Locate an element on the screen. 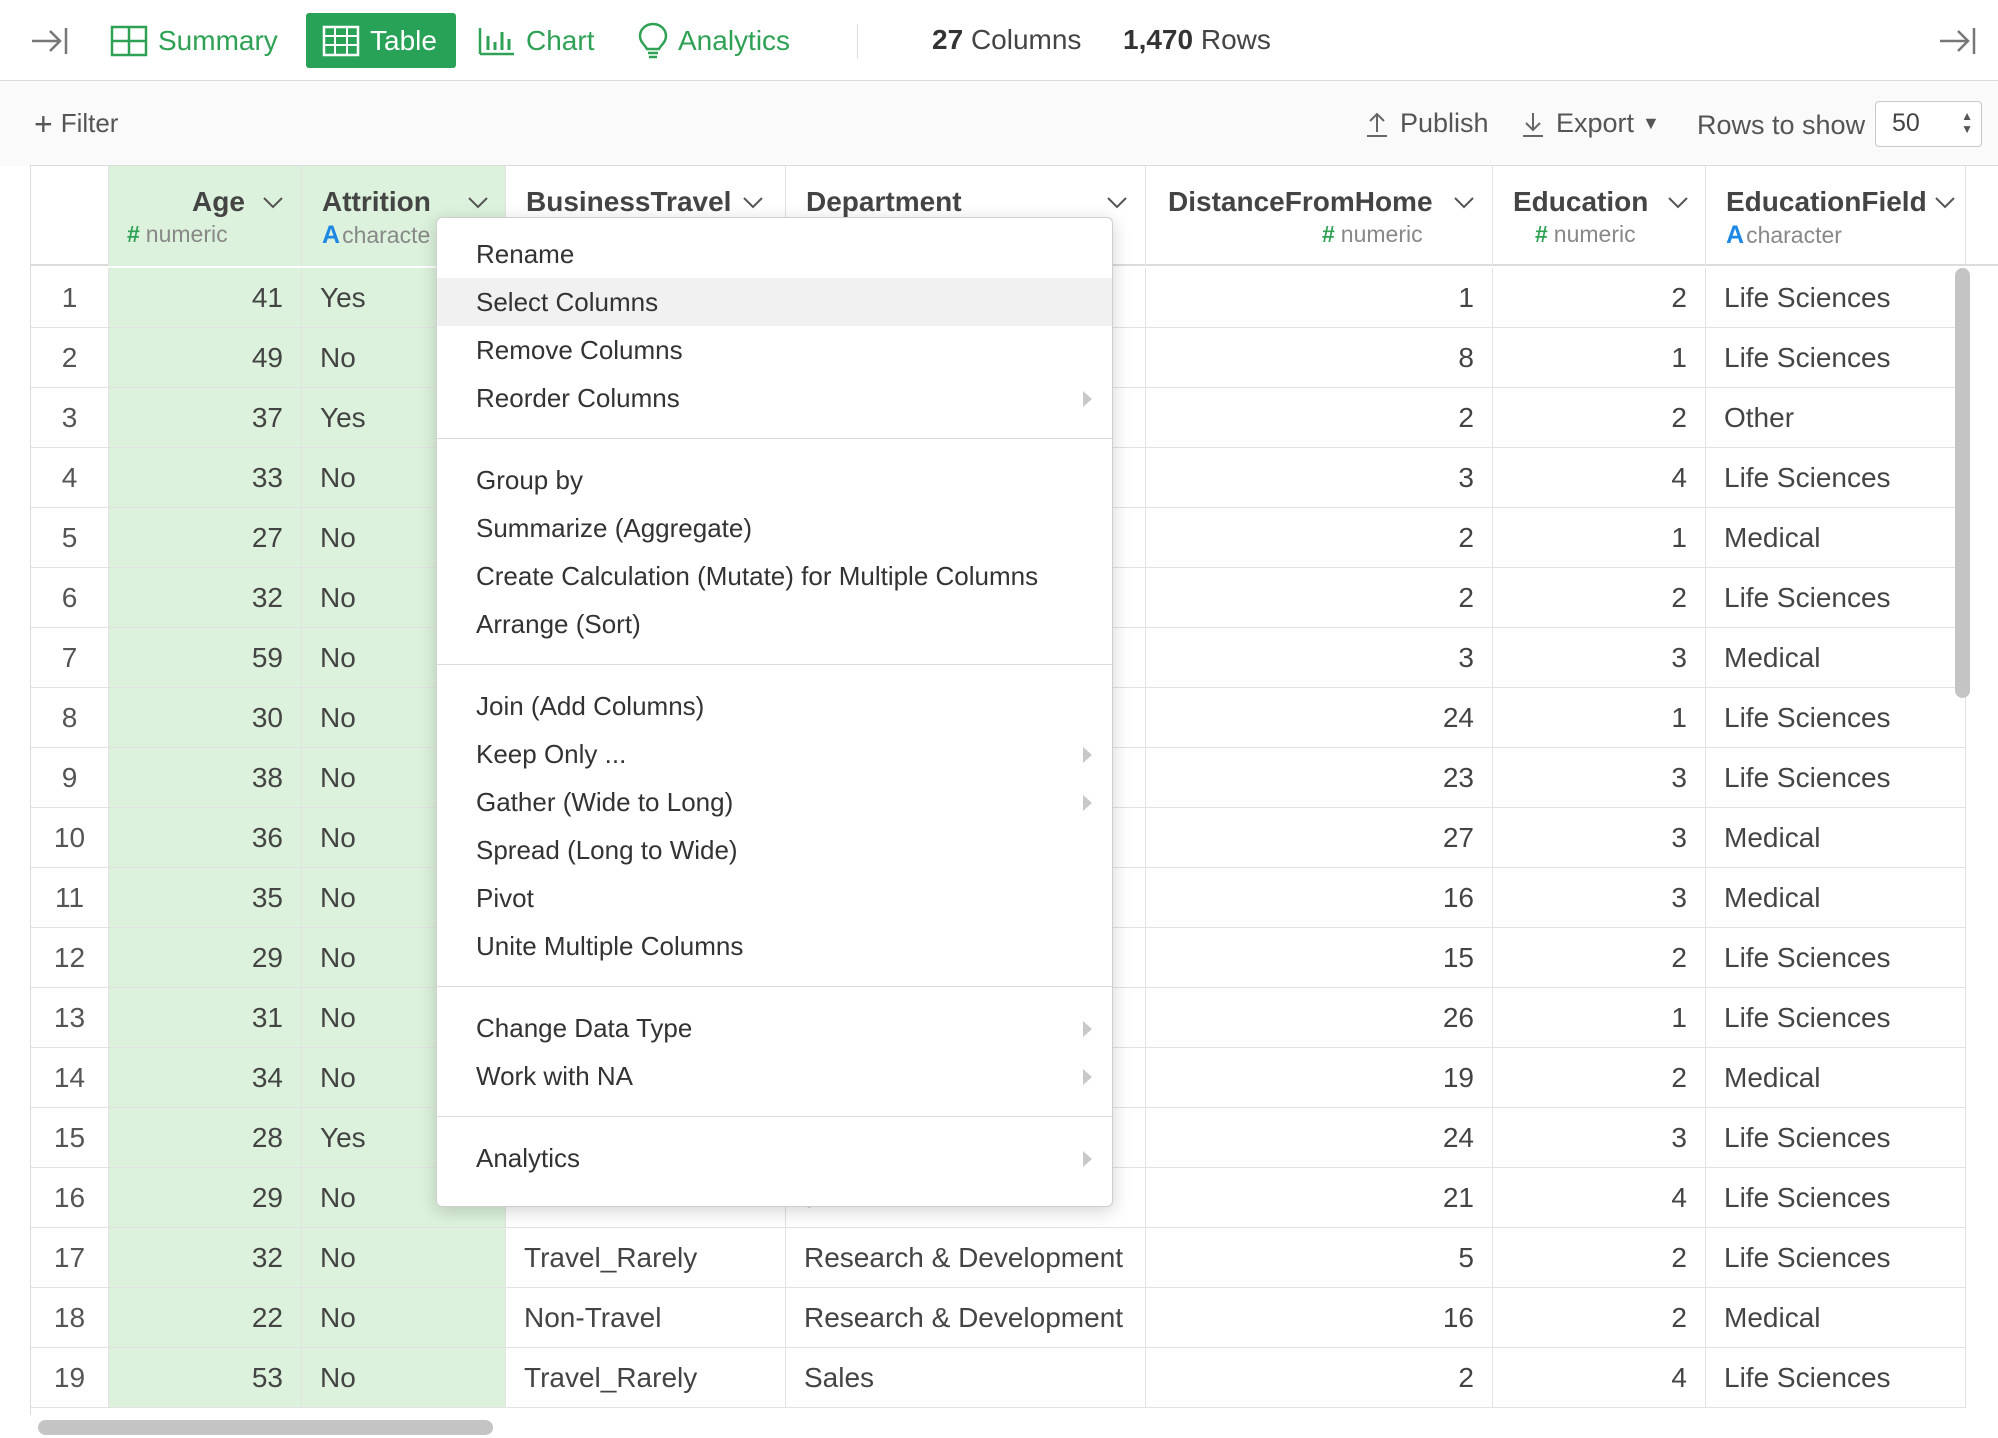 The image size is (1998, 1438). row-number: 9 is located at coordinates (70, 777).